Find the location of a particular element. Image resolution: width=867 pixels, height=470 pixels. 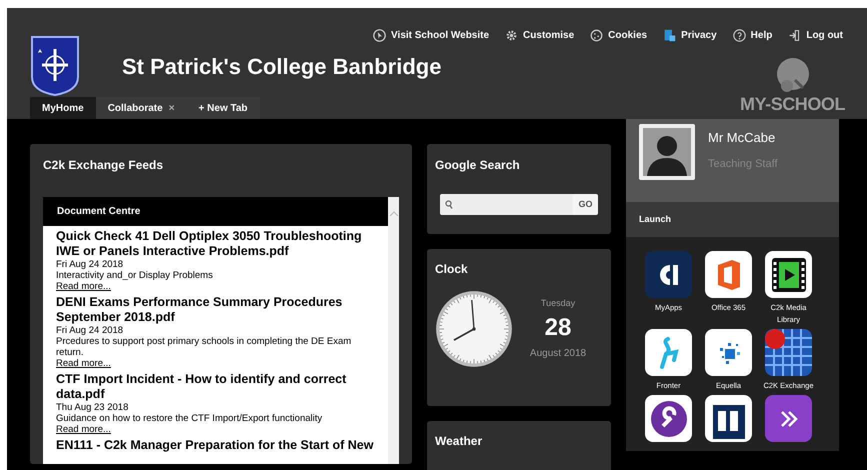

header-link: Customise is located at coordinates (539, 35).